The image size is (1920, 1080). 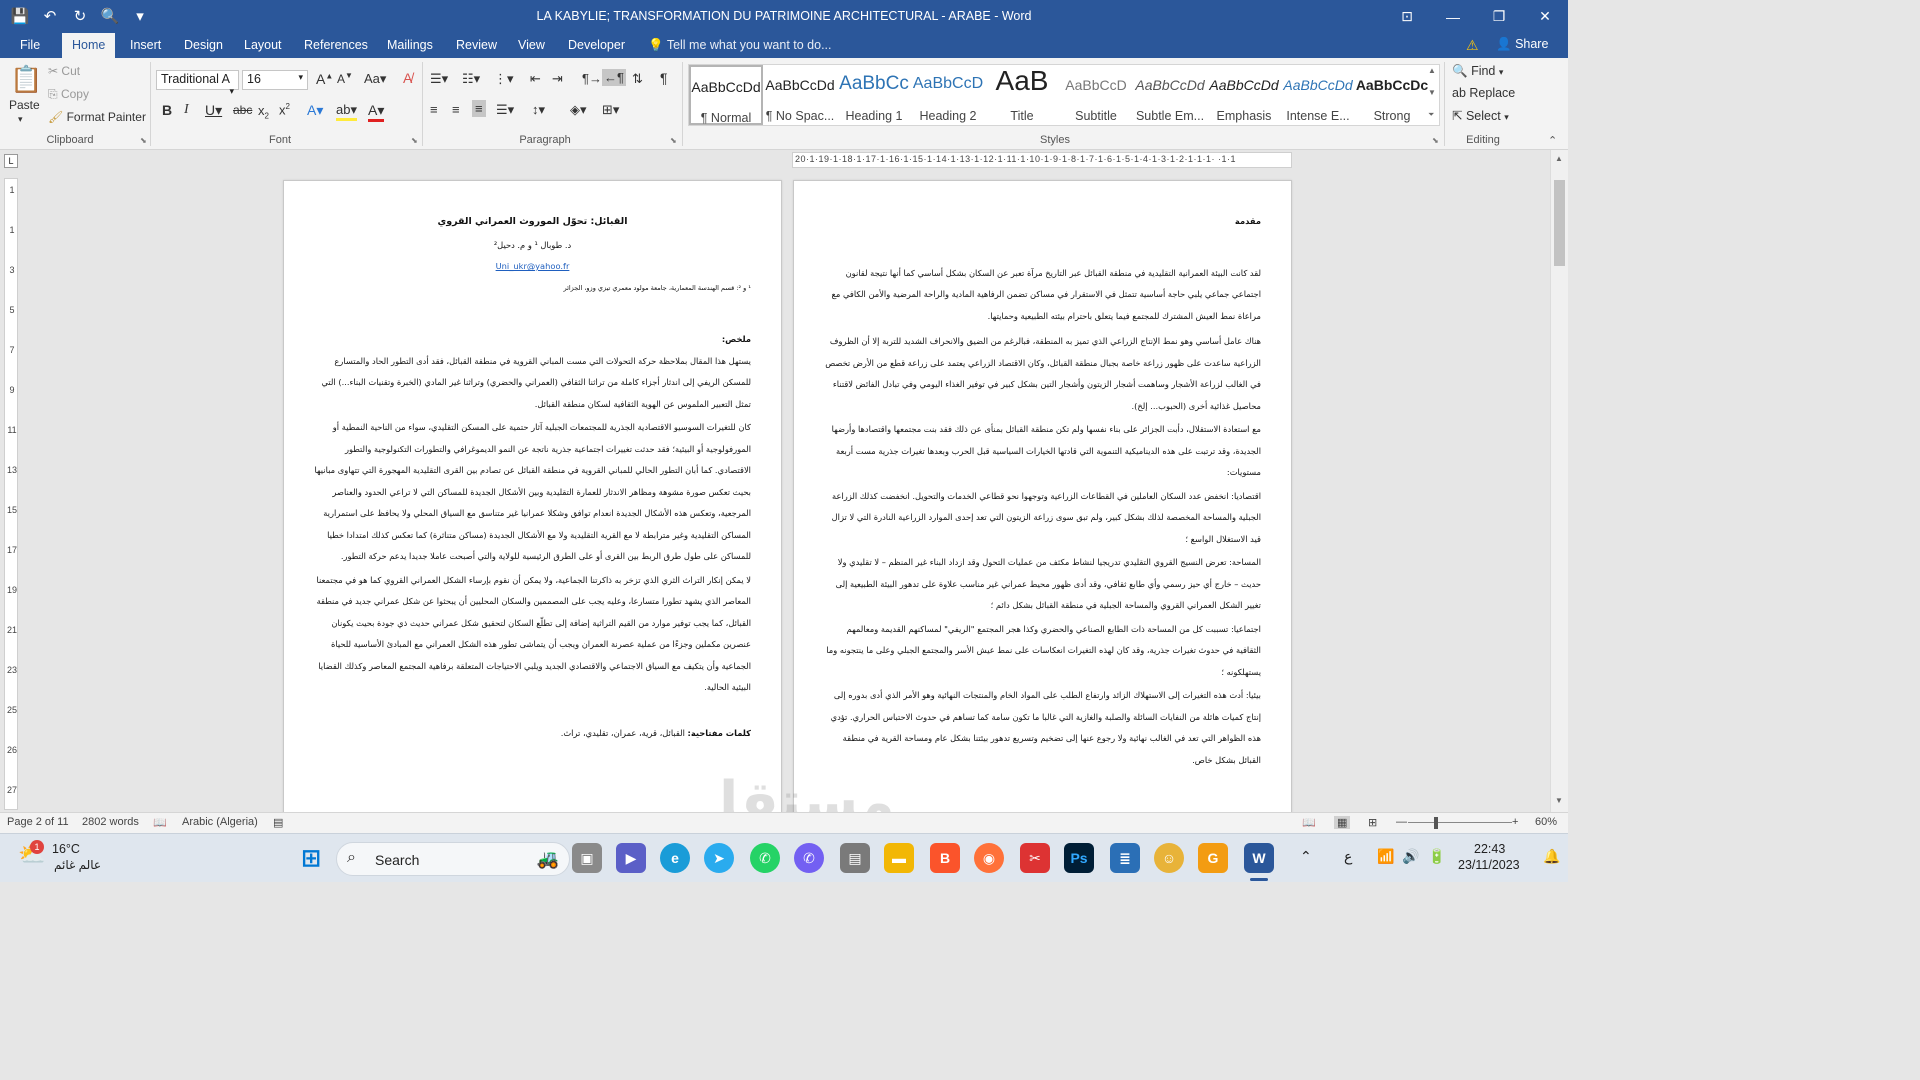 I want to click on font-color-icon: A▾, so click(x=376, y=112).